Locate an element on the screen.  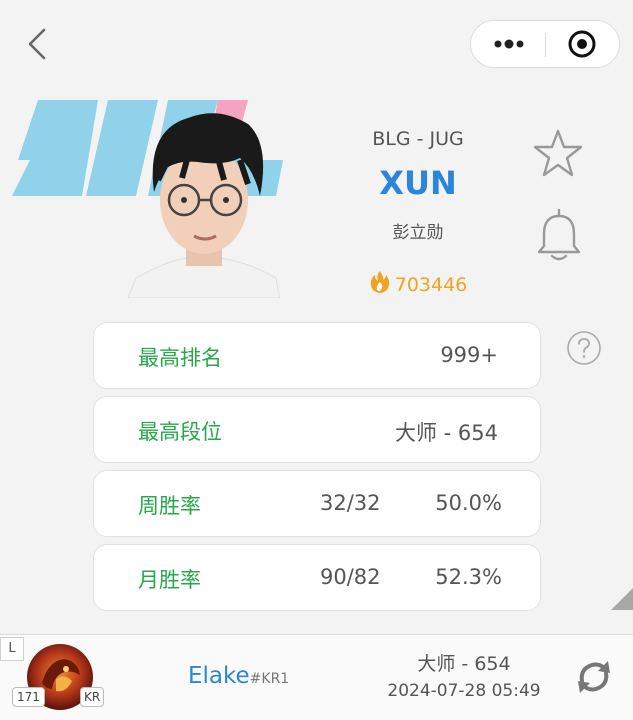
stat-label: 月胜率 is located at coordinates (169, 580).